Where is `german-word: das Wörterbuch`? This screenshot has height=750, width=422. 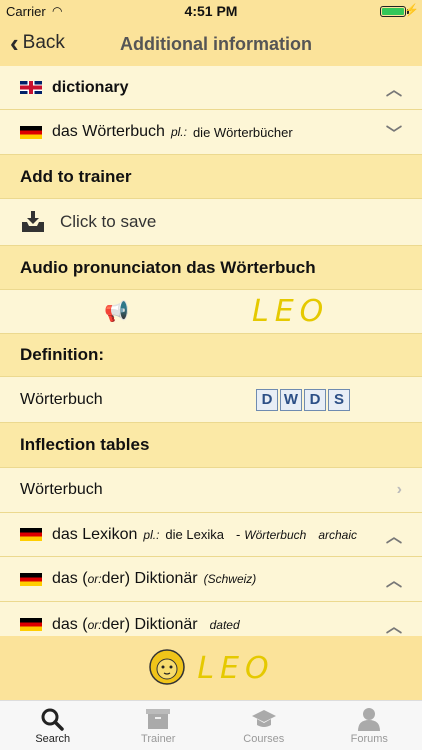 german-word: das Wörterbuch is located at coordinates (108, 131).